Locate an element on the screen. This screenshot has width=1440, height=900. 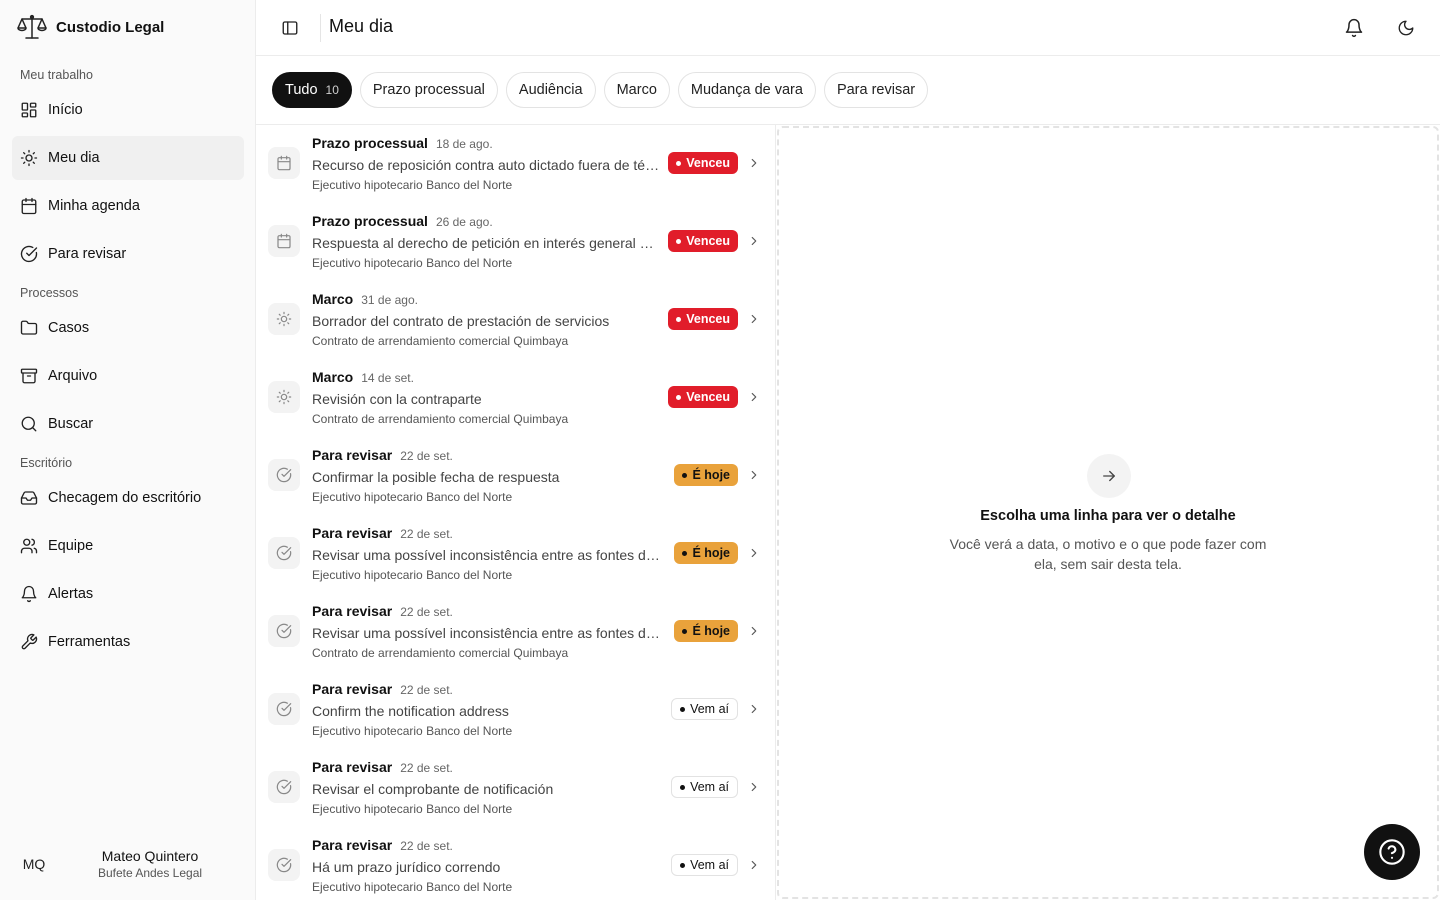
sun-icon is located at coordinates (284, 397).